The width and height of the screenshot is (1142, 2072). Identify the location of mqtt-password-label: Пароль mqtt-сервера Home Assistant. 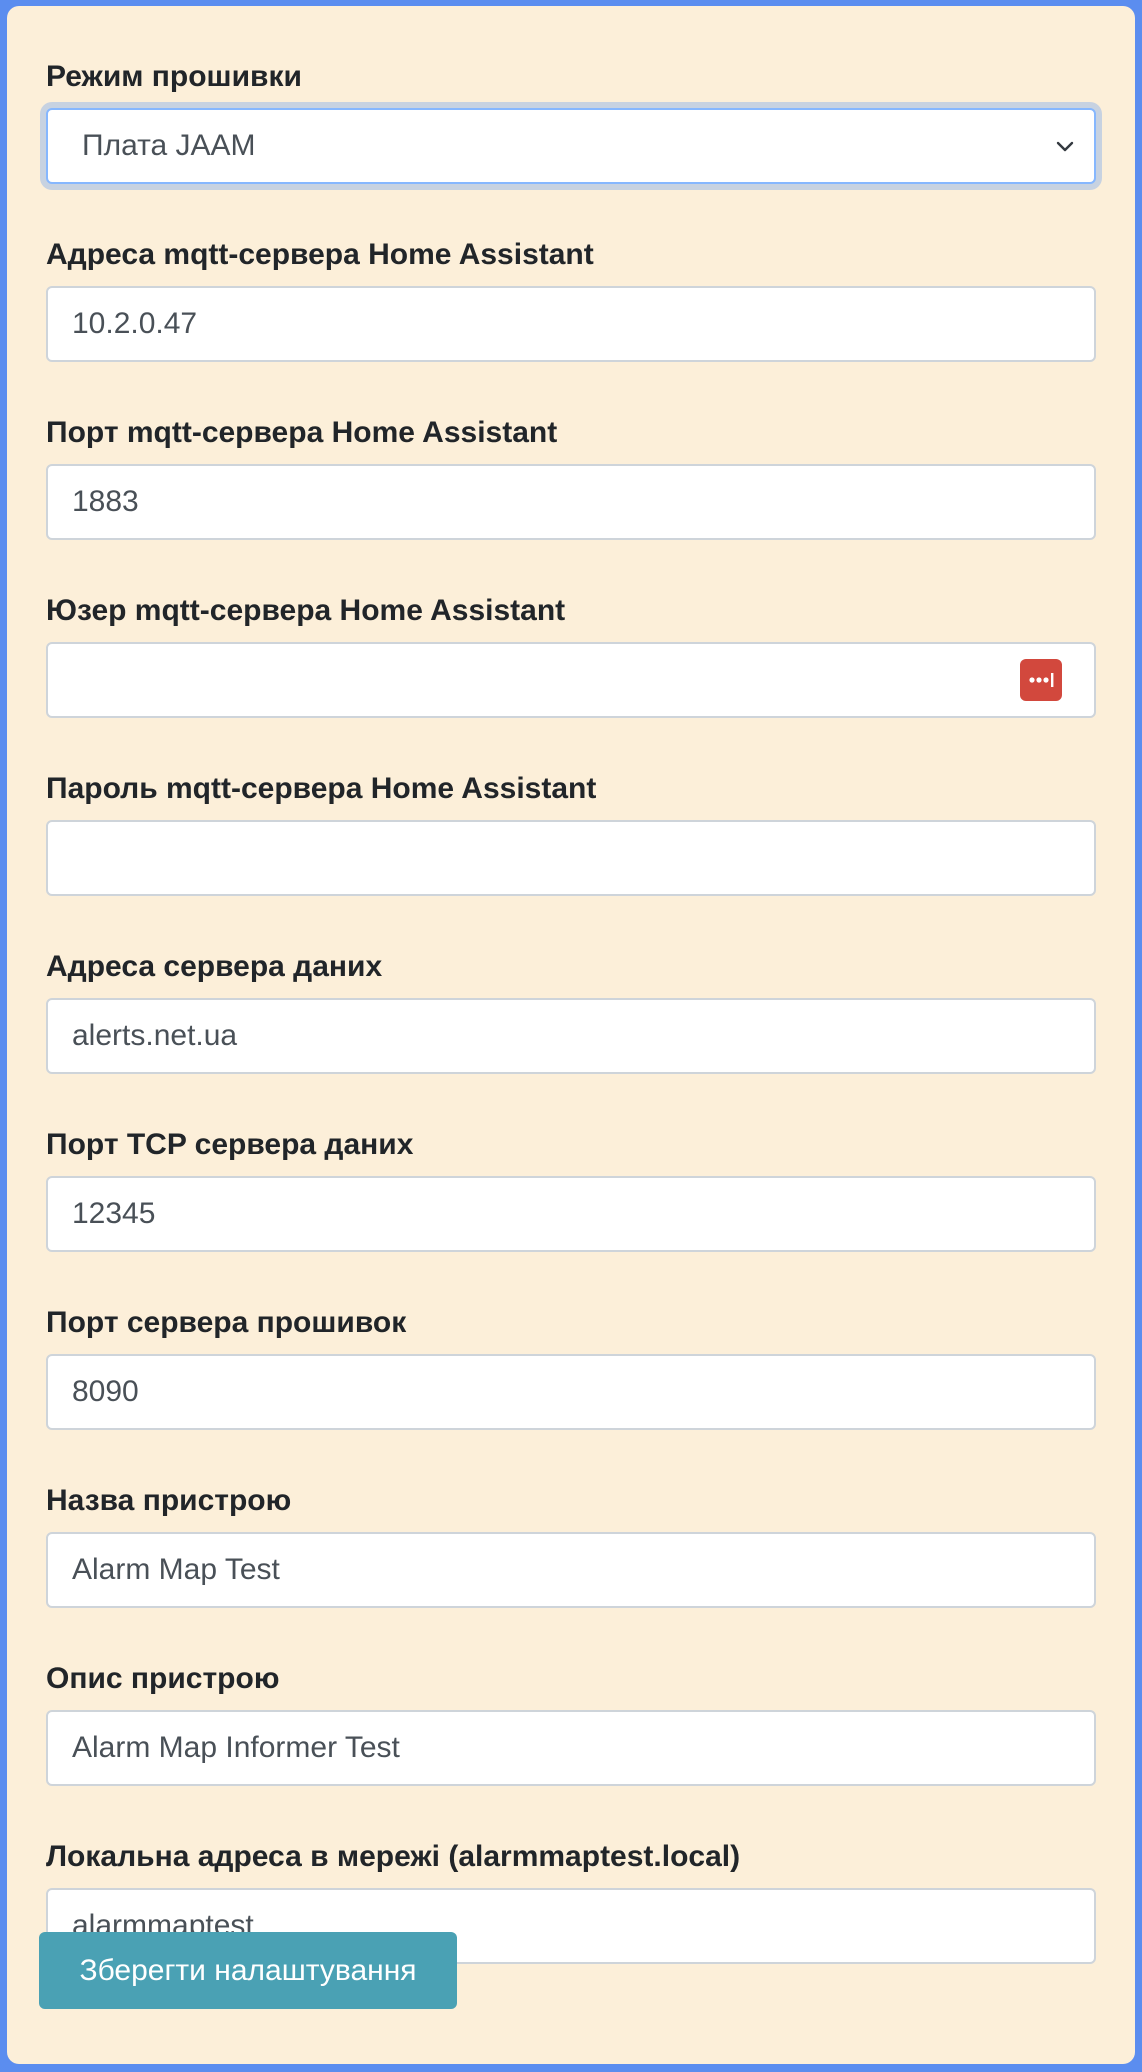
(321, 788).